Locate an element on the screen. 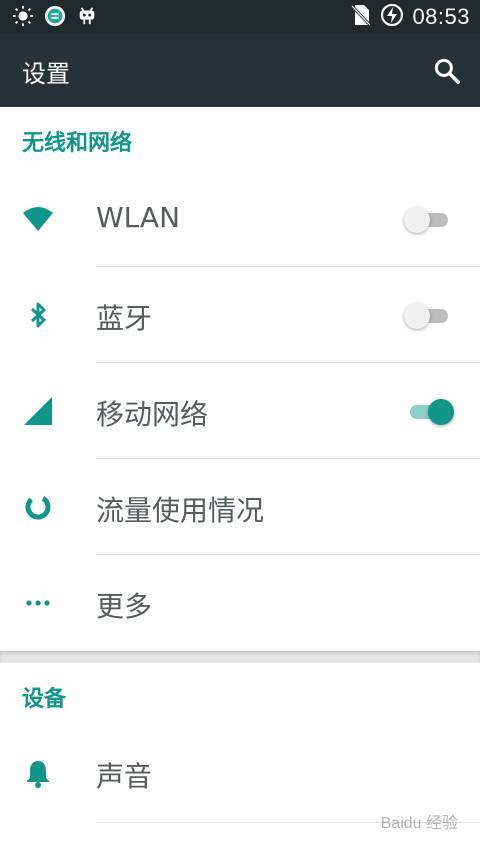 This screenshot has height=853, width=480. status-time: 08:53 is located at coordinates (441, 16).